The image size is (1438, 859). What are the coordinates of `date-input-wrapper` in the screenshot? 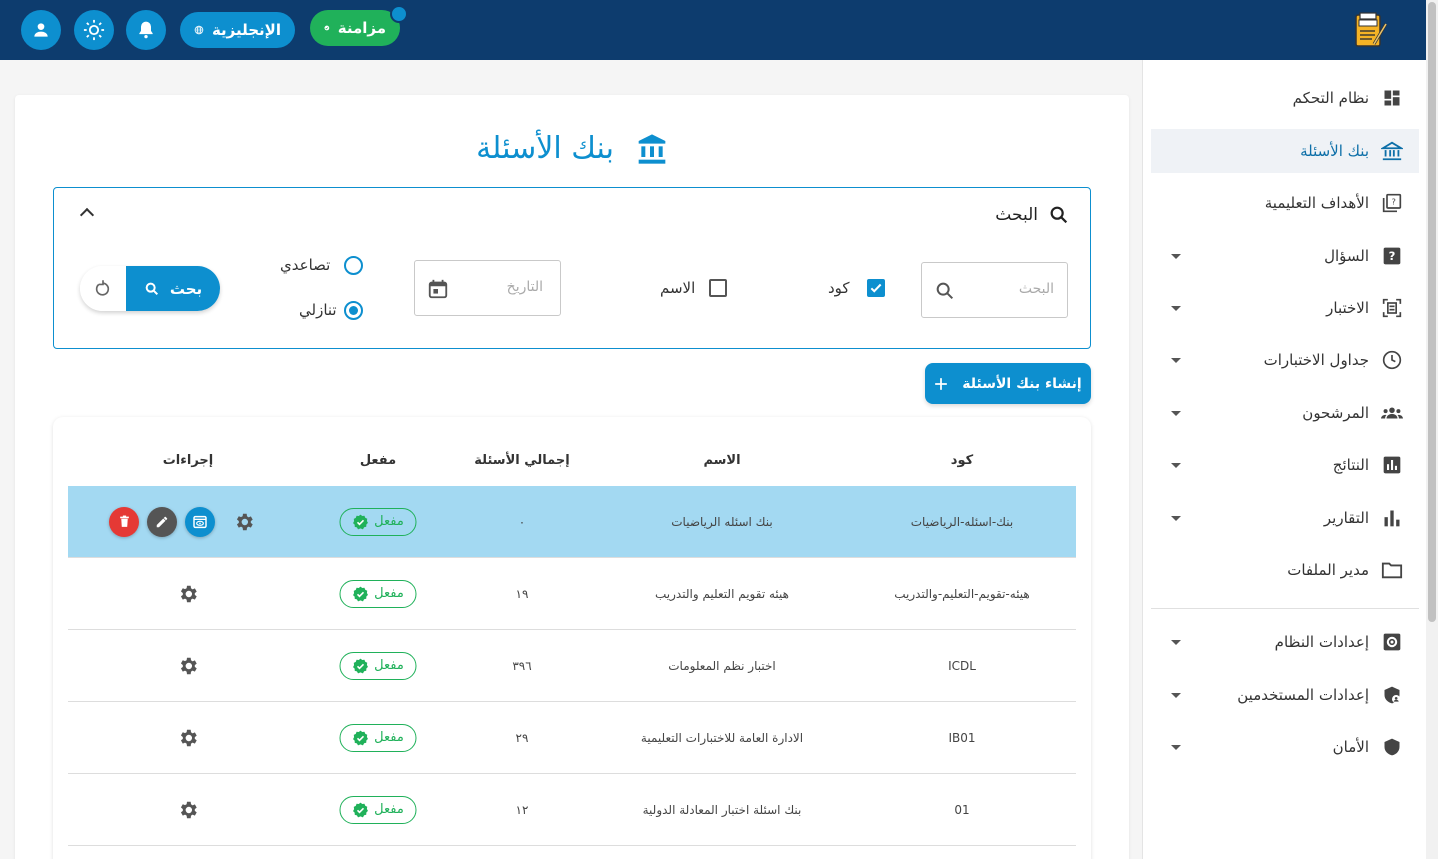 It's located at (487, 288).